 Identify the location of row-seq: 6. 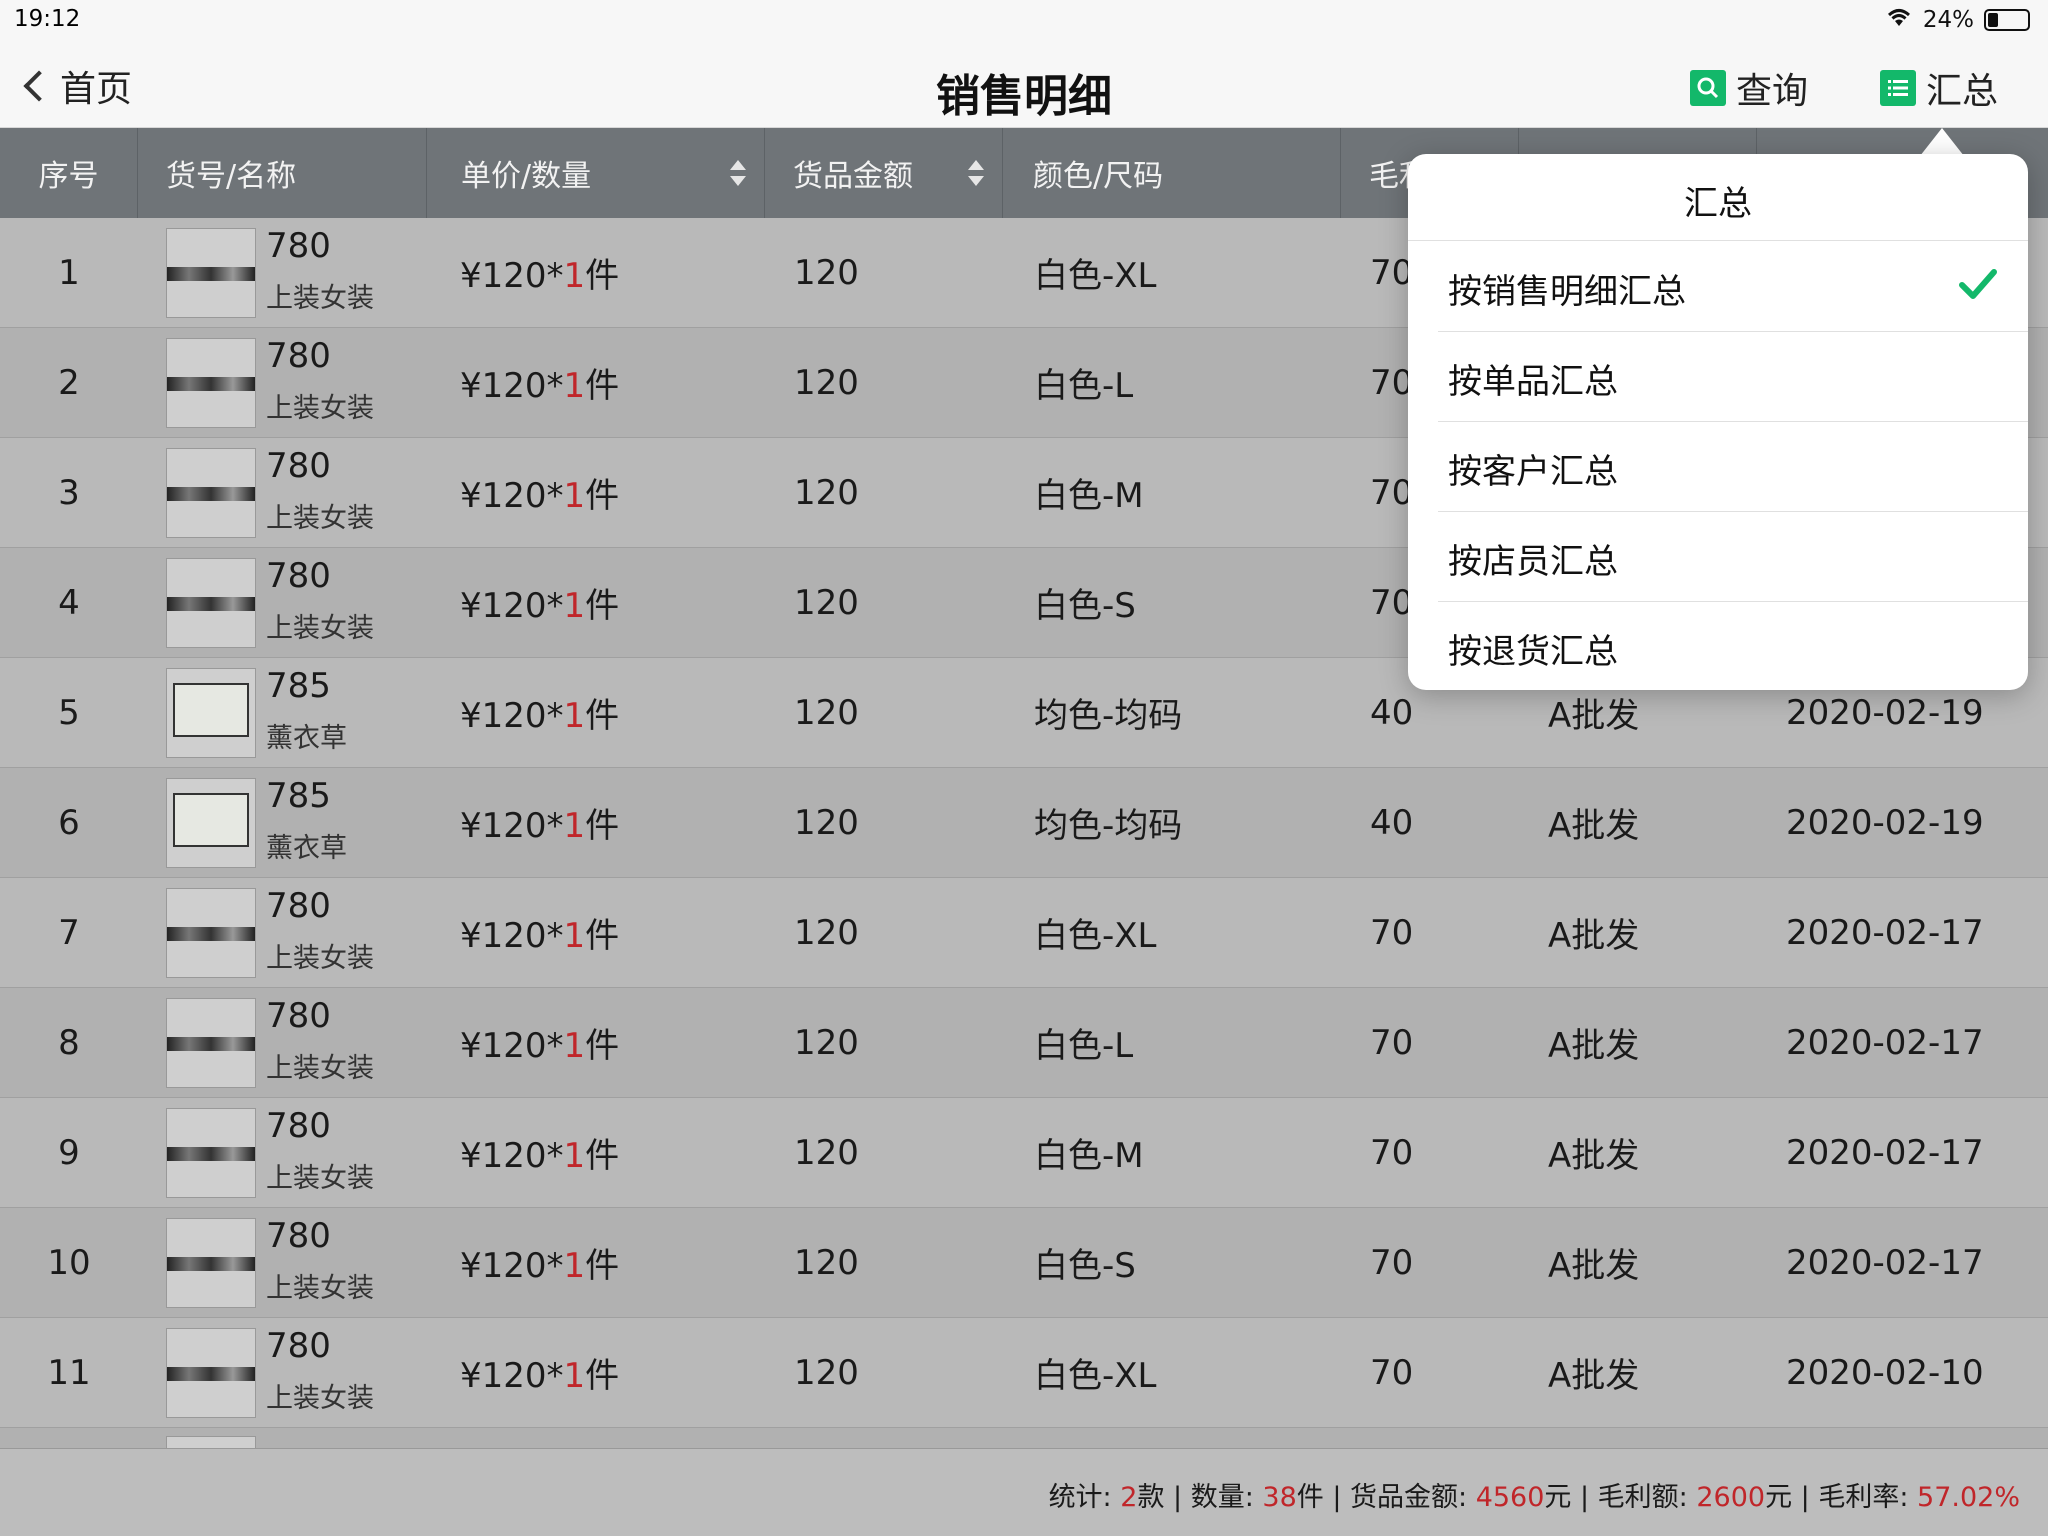
(69, 822).